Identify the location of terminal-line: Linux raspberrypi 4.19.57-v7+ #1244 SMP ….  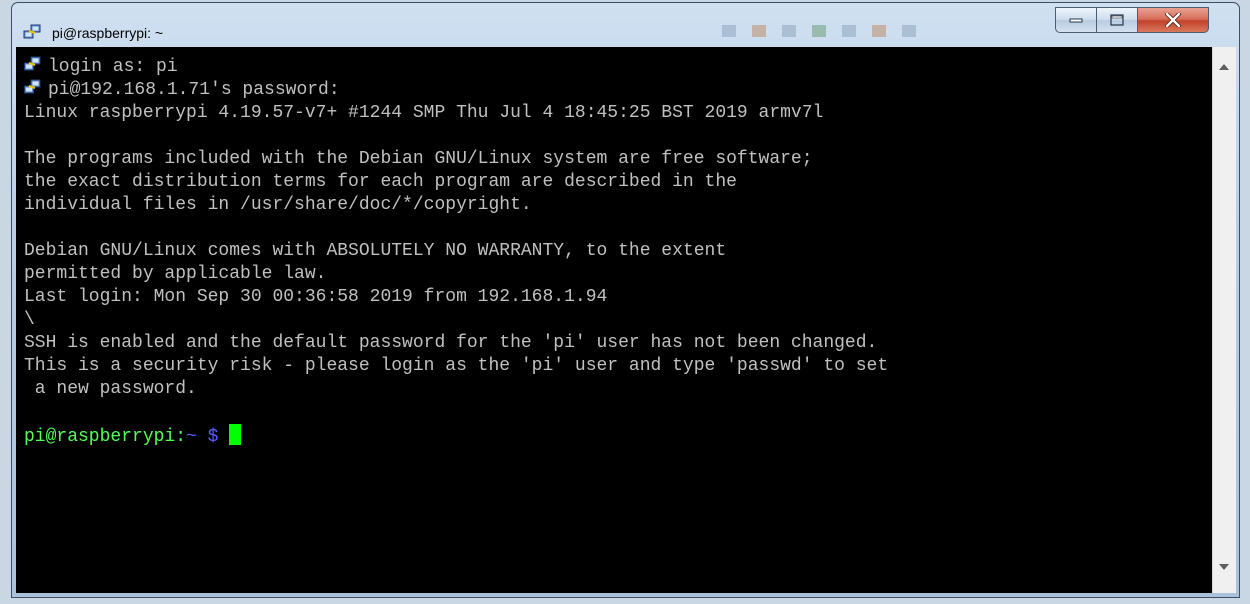
(423, 113).